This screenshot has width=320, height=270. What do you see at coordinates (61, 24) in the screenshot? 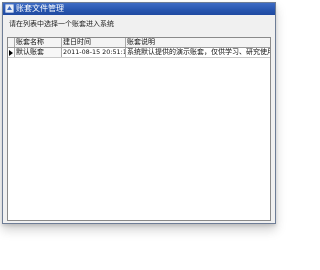
I see `instruction-text: 请在列表中选择一个账套进入系统` at bounding box center [61, 24].